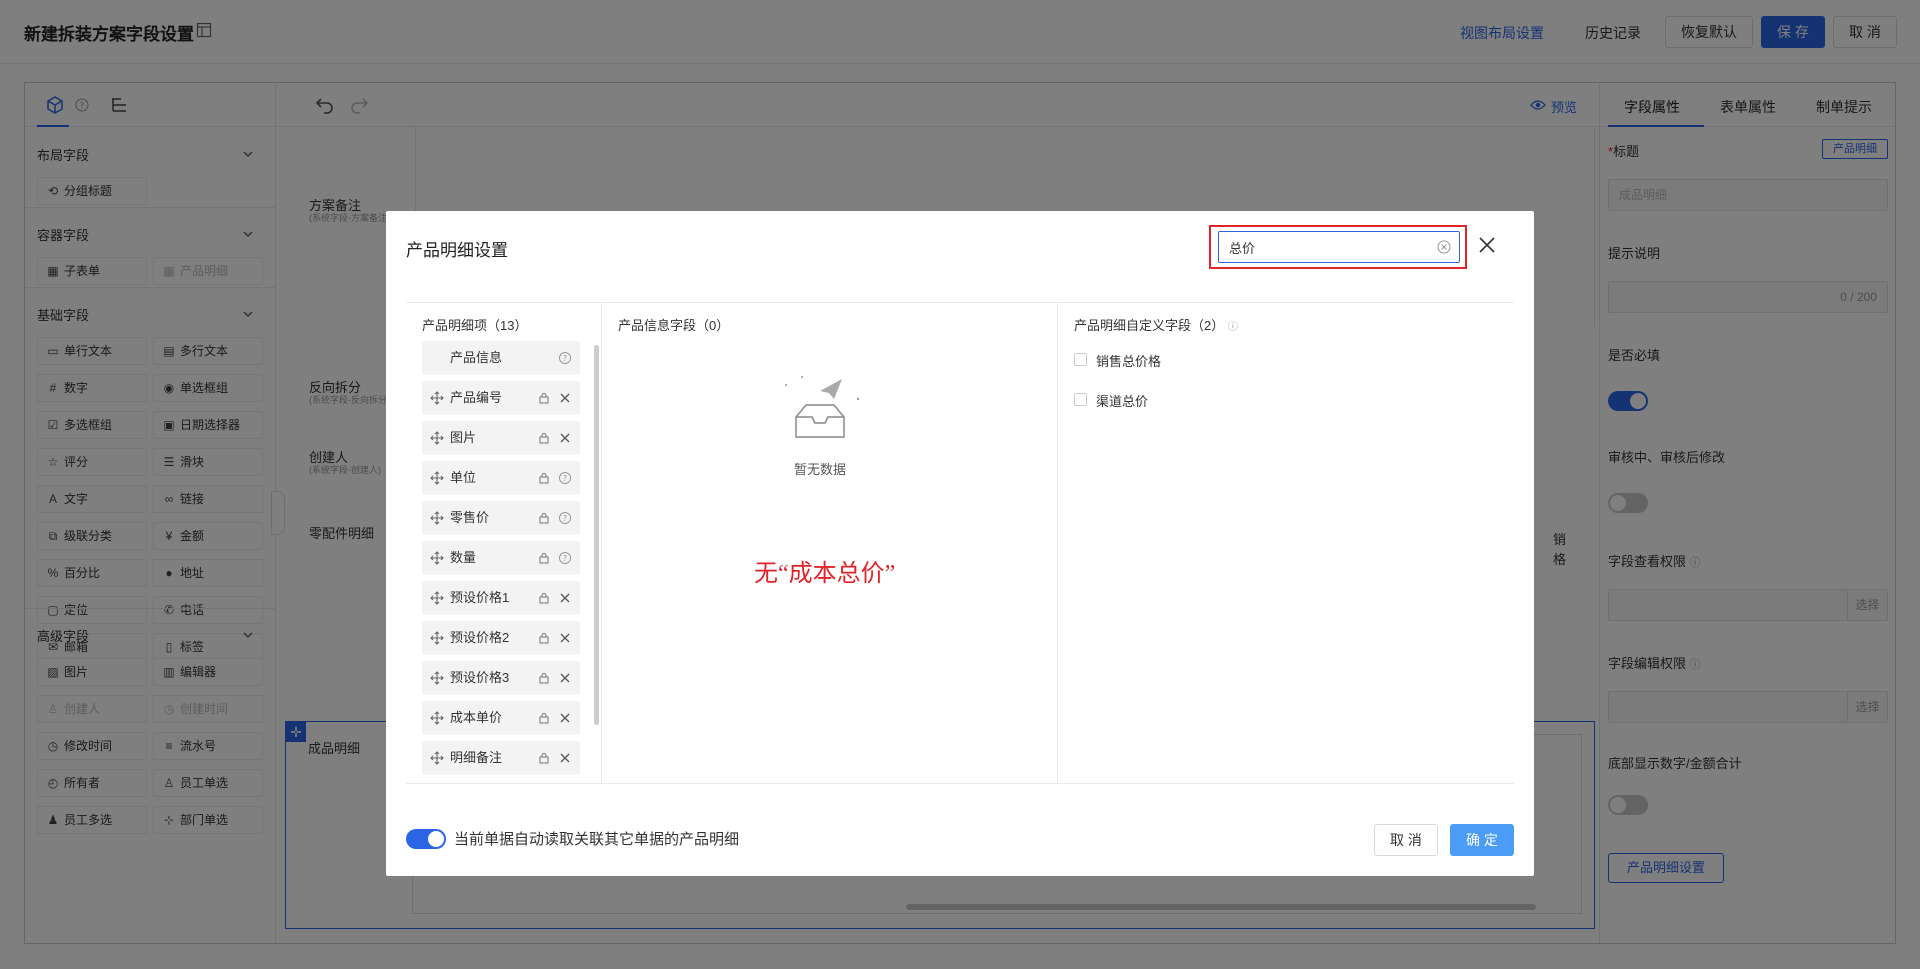  What do you see at coordinates (480, 637) in the screenshot?
I see `detail-item-label: 预设价格2` at bounding box center [480, 637].